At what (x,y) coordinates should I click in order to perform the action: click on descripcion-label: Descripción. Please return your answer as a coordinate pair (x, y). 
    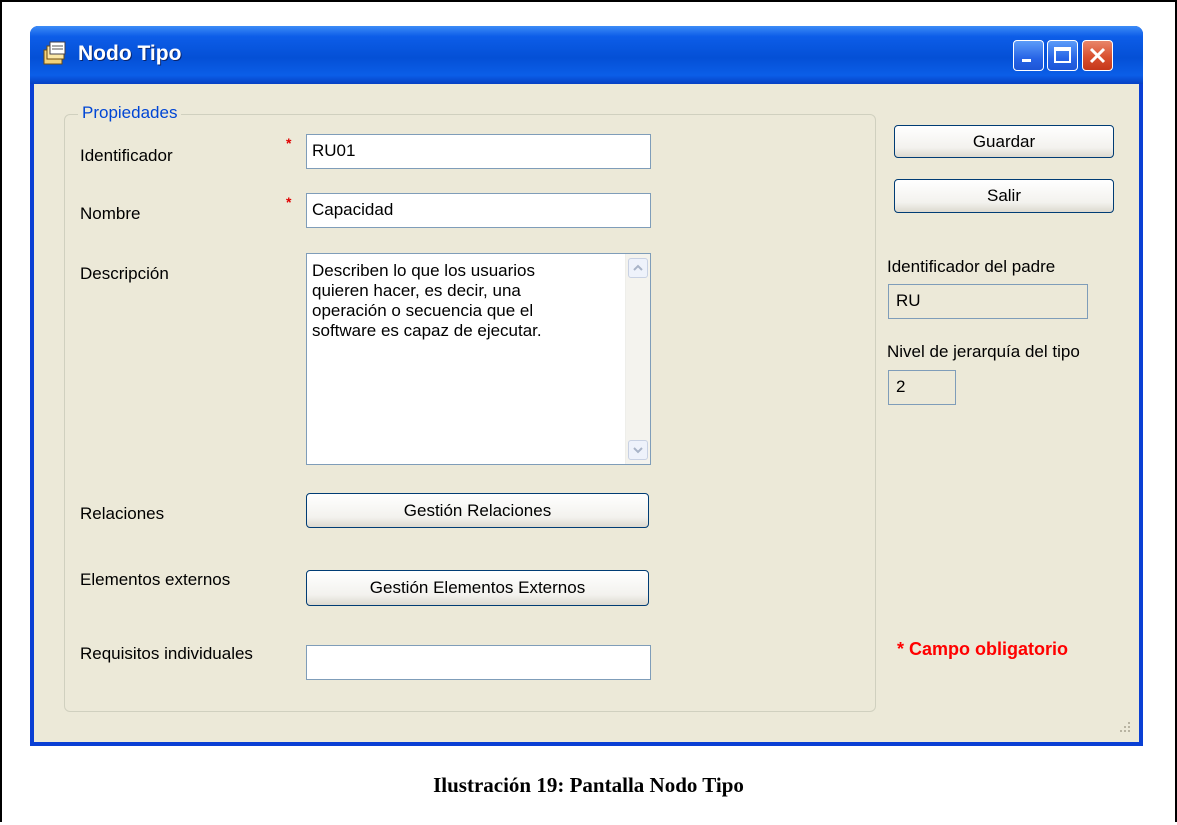
    Looking at the image, I should click on (124, 273).